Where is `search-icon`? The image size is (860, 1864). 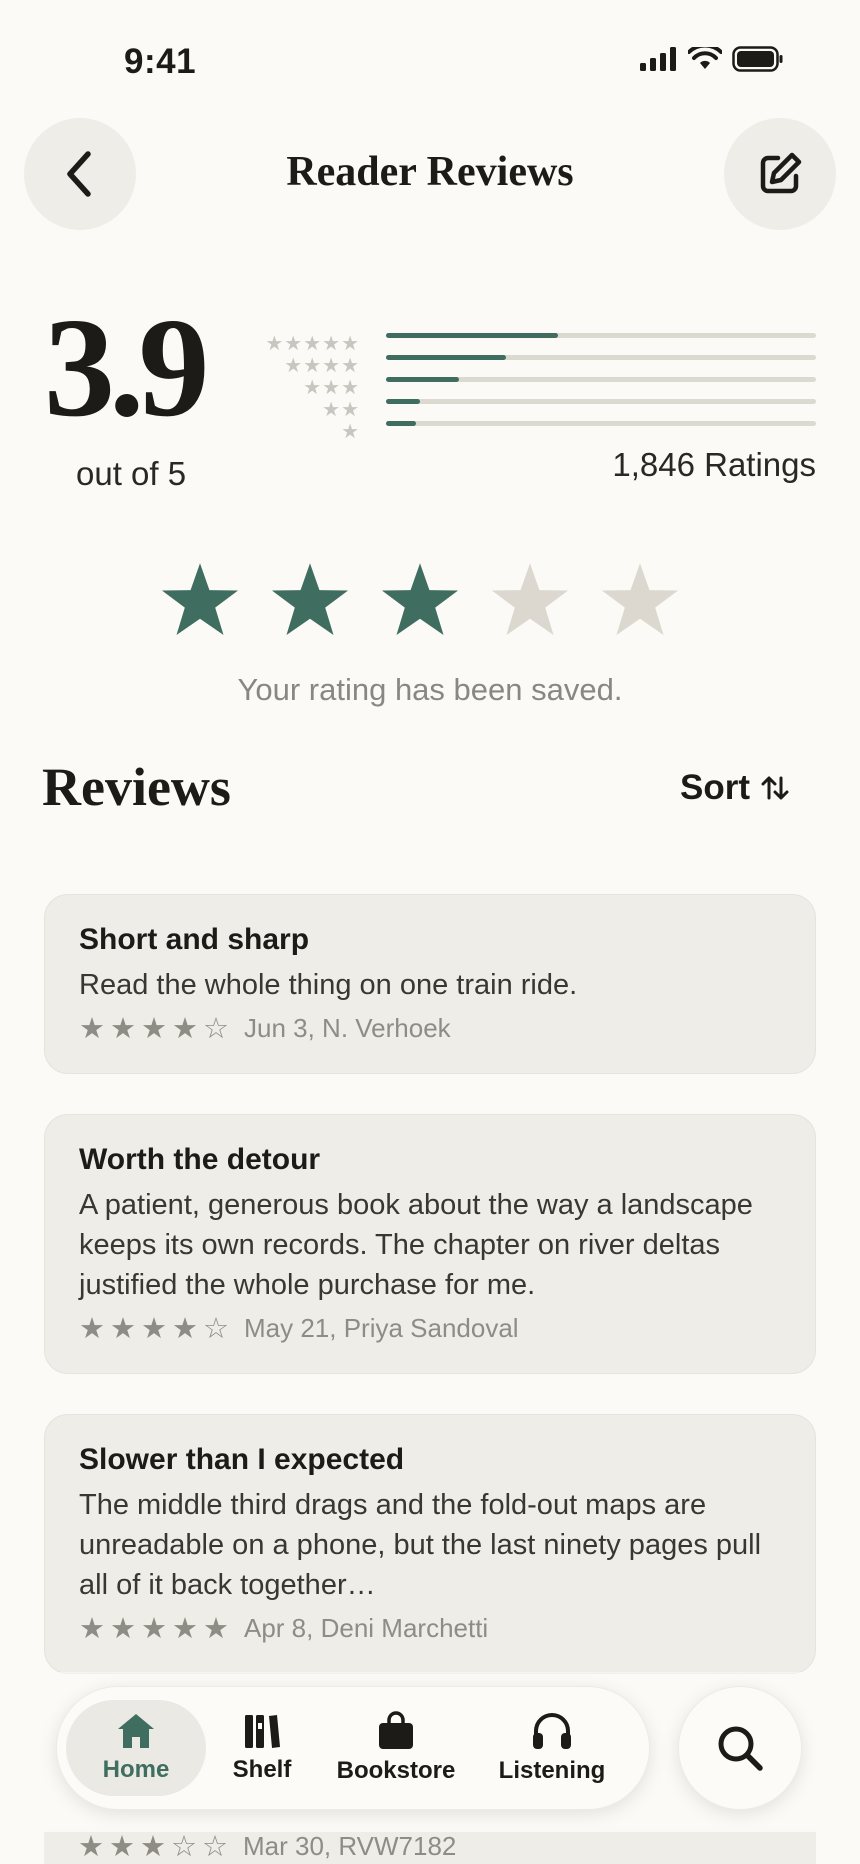
search-icon is located at coordinates (740, 1748).